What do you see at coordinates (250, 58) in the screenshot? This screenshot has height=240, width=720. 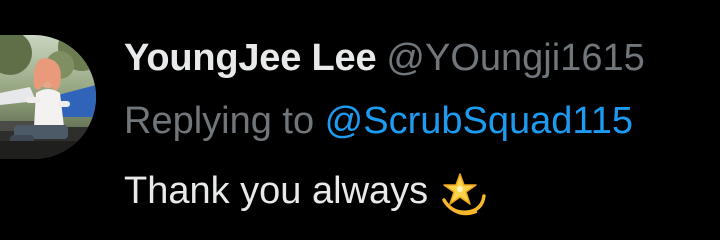 I see `display-name: YoungJee Lee` at bounding box center [250, 58].